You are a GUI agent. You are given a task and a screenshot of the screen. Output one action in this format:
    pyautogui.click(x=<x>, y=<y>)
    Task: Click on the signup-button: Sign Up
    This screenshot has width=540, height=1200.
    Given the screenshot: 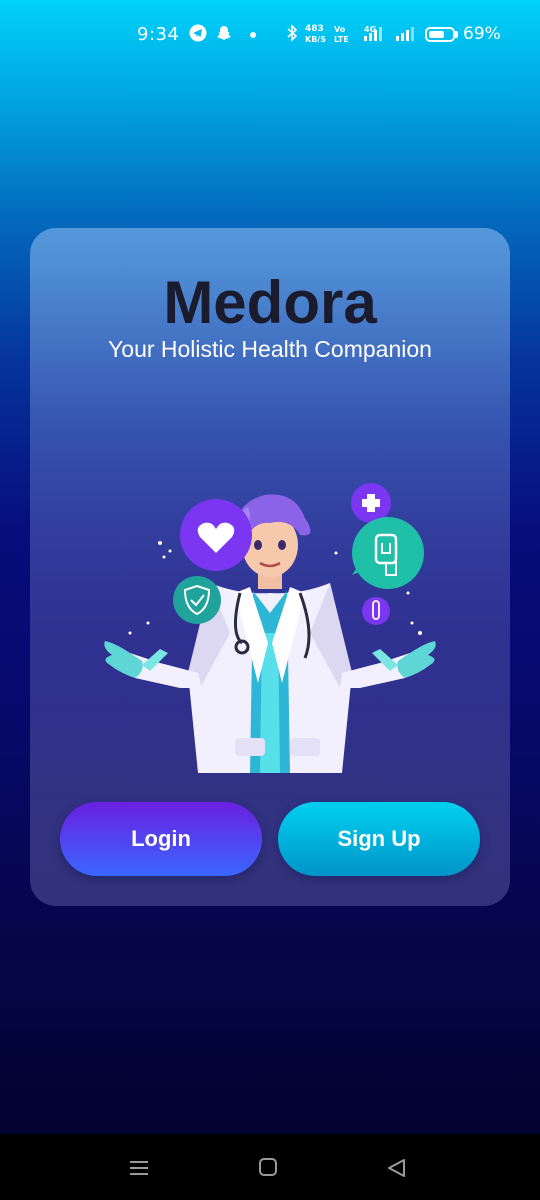 What is the action you would take?
    pyautogui.click(x=379, y=839)
    